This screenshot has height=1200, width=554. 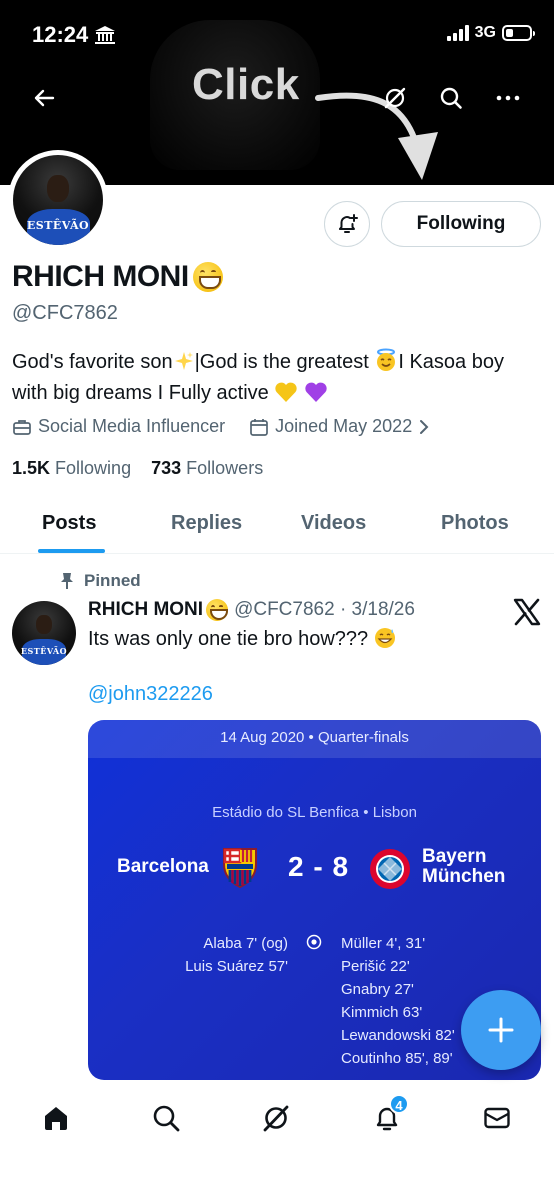 What do you see at coordinates (246, 84) in the screenshot?
I see `click-annotation: Click` at bounding box center [246, 84].